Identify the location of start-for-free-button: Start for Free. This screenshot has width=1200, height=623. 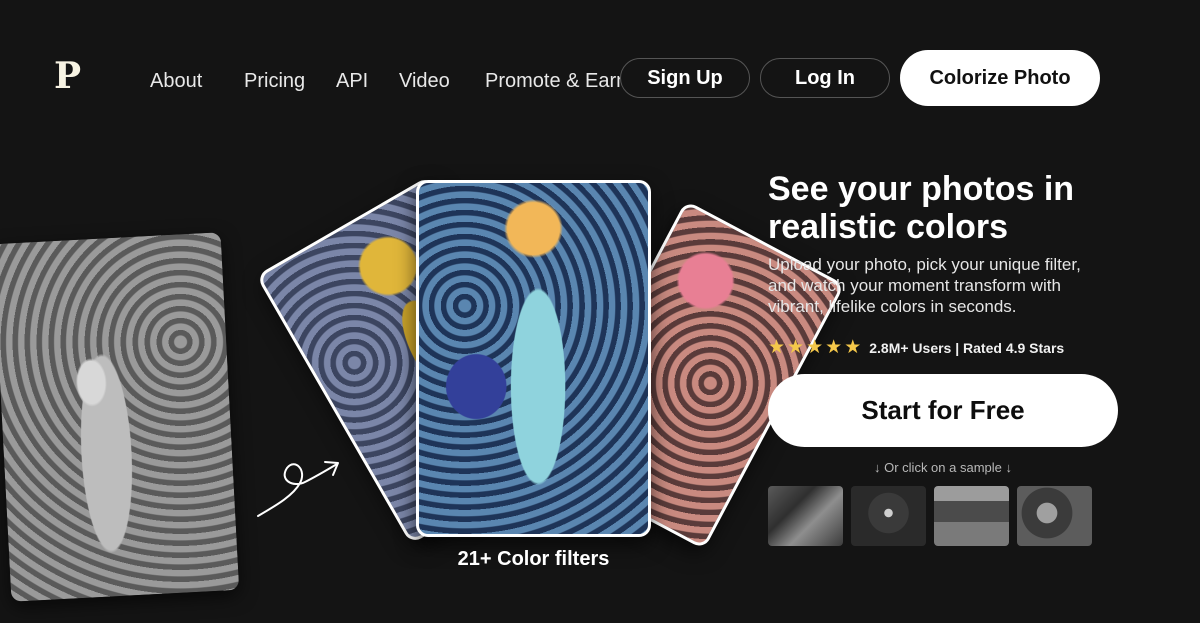
(943, 410).